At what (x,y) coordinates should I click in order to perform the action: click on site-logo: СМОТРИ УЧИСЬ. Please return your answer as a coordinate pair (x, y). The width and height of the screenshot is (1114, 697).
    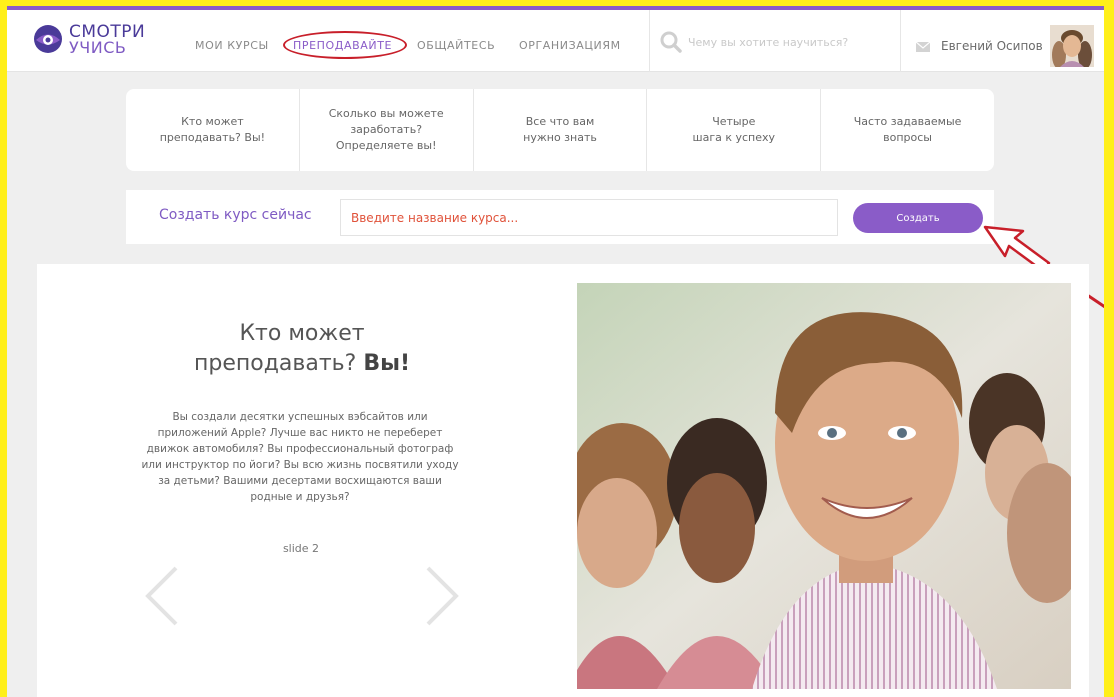
    Looking at the image, I should click on (89, 39).